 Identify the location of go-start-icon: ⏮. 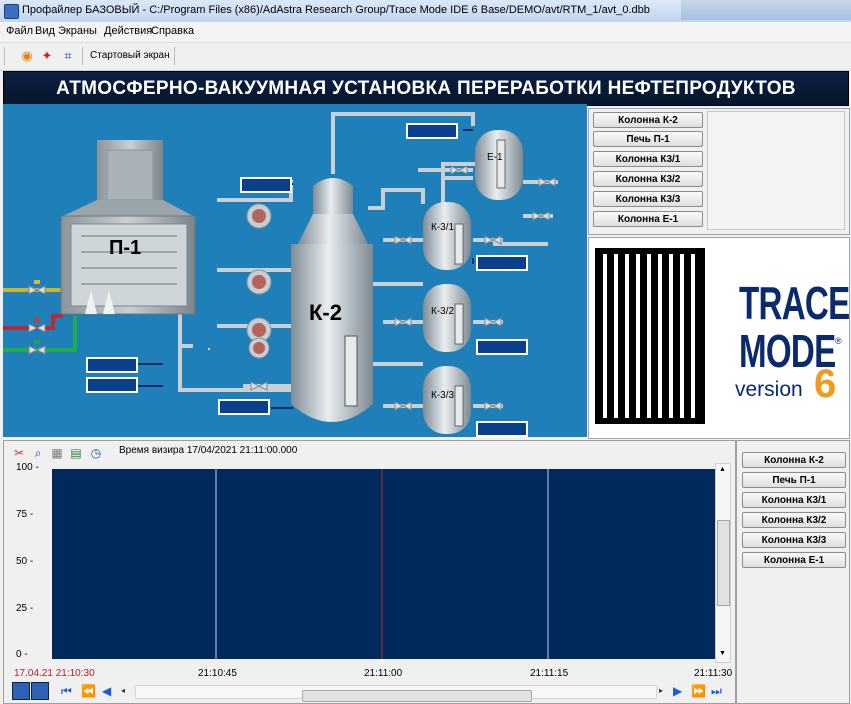
(66, 691).